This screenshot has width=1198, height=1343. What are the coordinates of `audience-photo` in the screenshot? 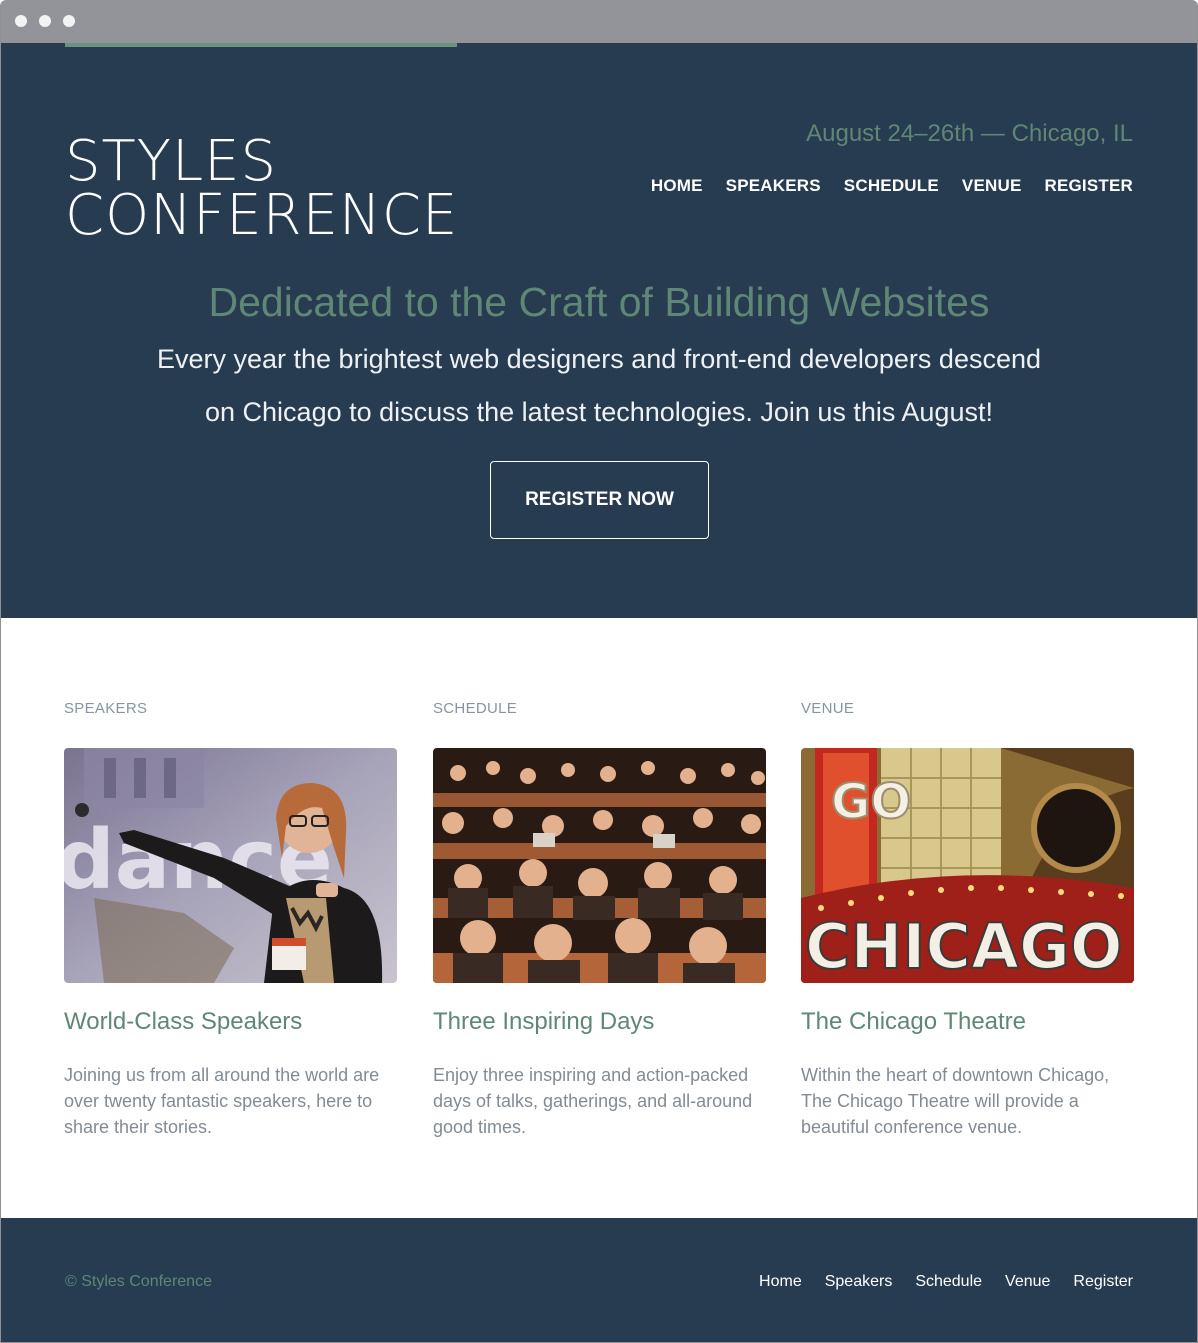 It's located at (599, 865).